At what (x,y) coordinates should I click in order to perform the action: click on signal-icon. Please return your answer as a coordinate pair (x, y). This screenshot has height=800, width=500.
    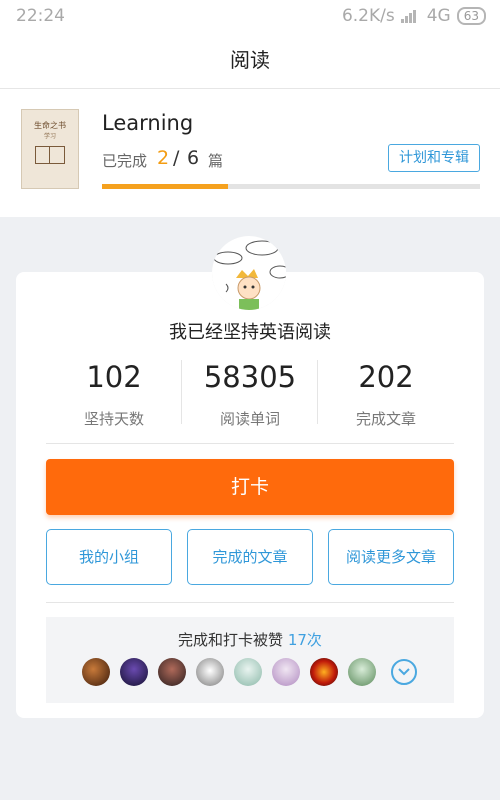
    Looking at the image, I should click on (410, 16).